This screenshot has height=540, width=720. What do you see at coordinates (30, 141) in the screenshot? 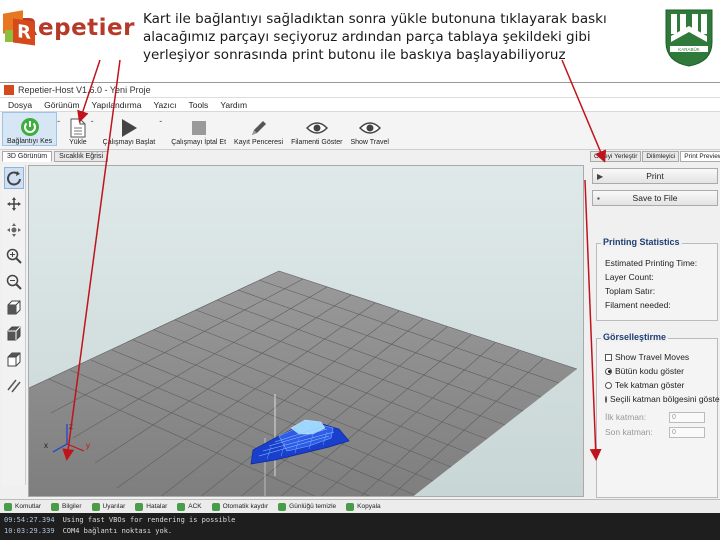
I see `disconnect-label: Bağlantıyı Kes` at bounding box center [30, 141].